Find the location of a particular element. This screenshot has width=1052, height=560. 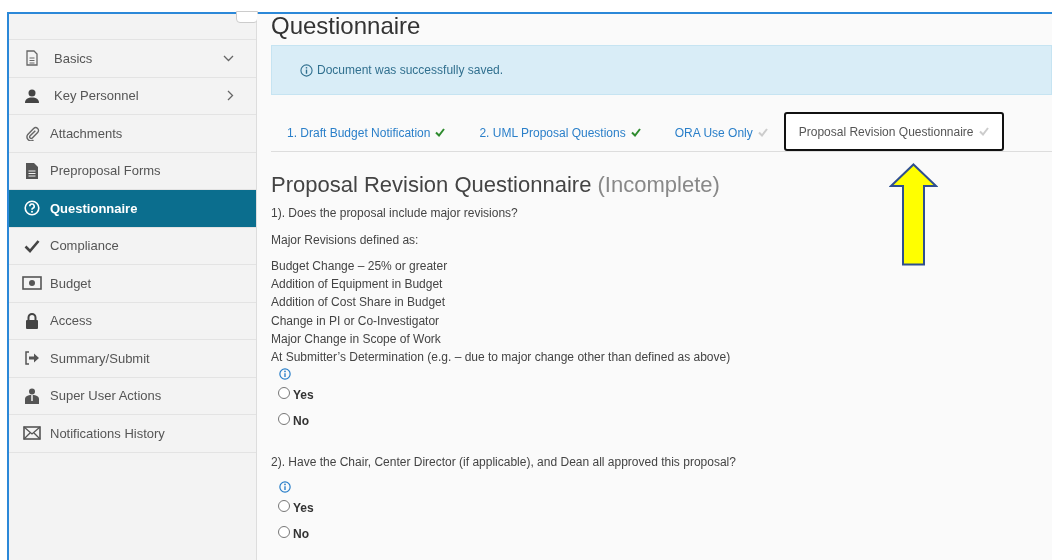

sidebar-item: Attachments is located at coordinates (132, 133).